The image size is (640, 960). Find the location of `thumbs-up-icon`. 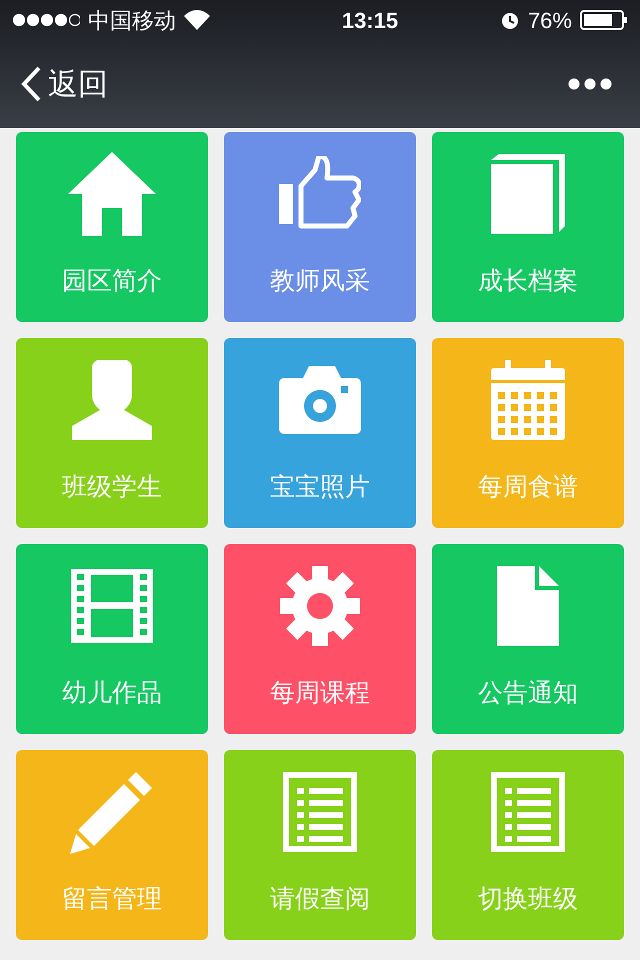

thumbs-up-icon is located at coordinates (320, 194).